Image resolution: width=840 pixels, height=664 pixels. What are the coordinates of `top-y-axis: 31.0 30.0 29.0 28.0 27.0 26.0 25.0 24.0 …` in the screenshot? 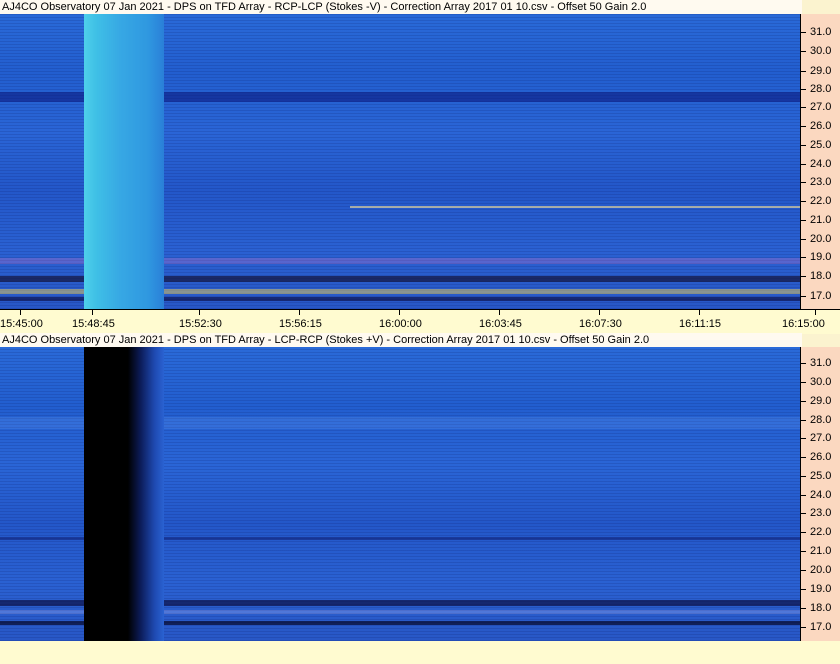 It's located at (820, 161).